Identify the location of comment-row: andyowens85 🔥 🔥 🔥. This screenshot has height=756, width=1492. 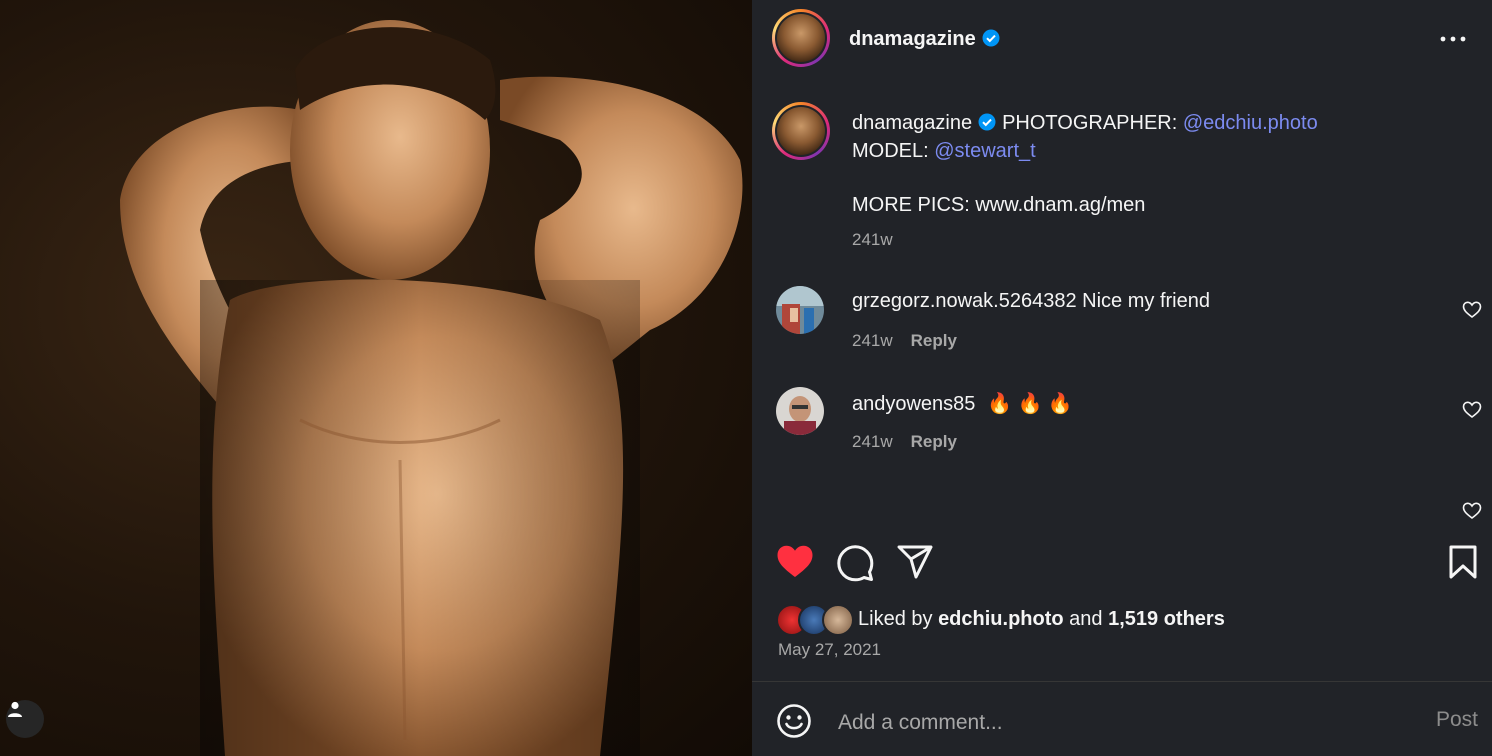
(962, 403).